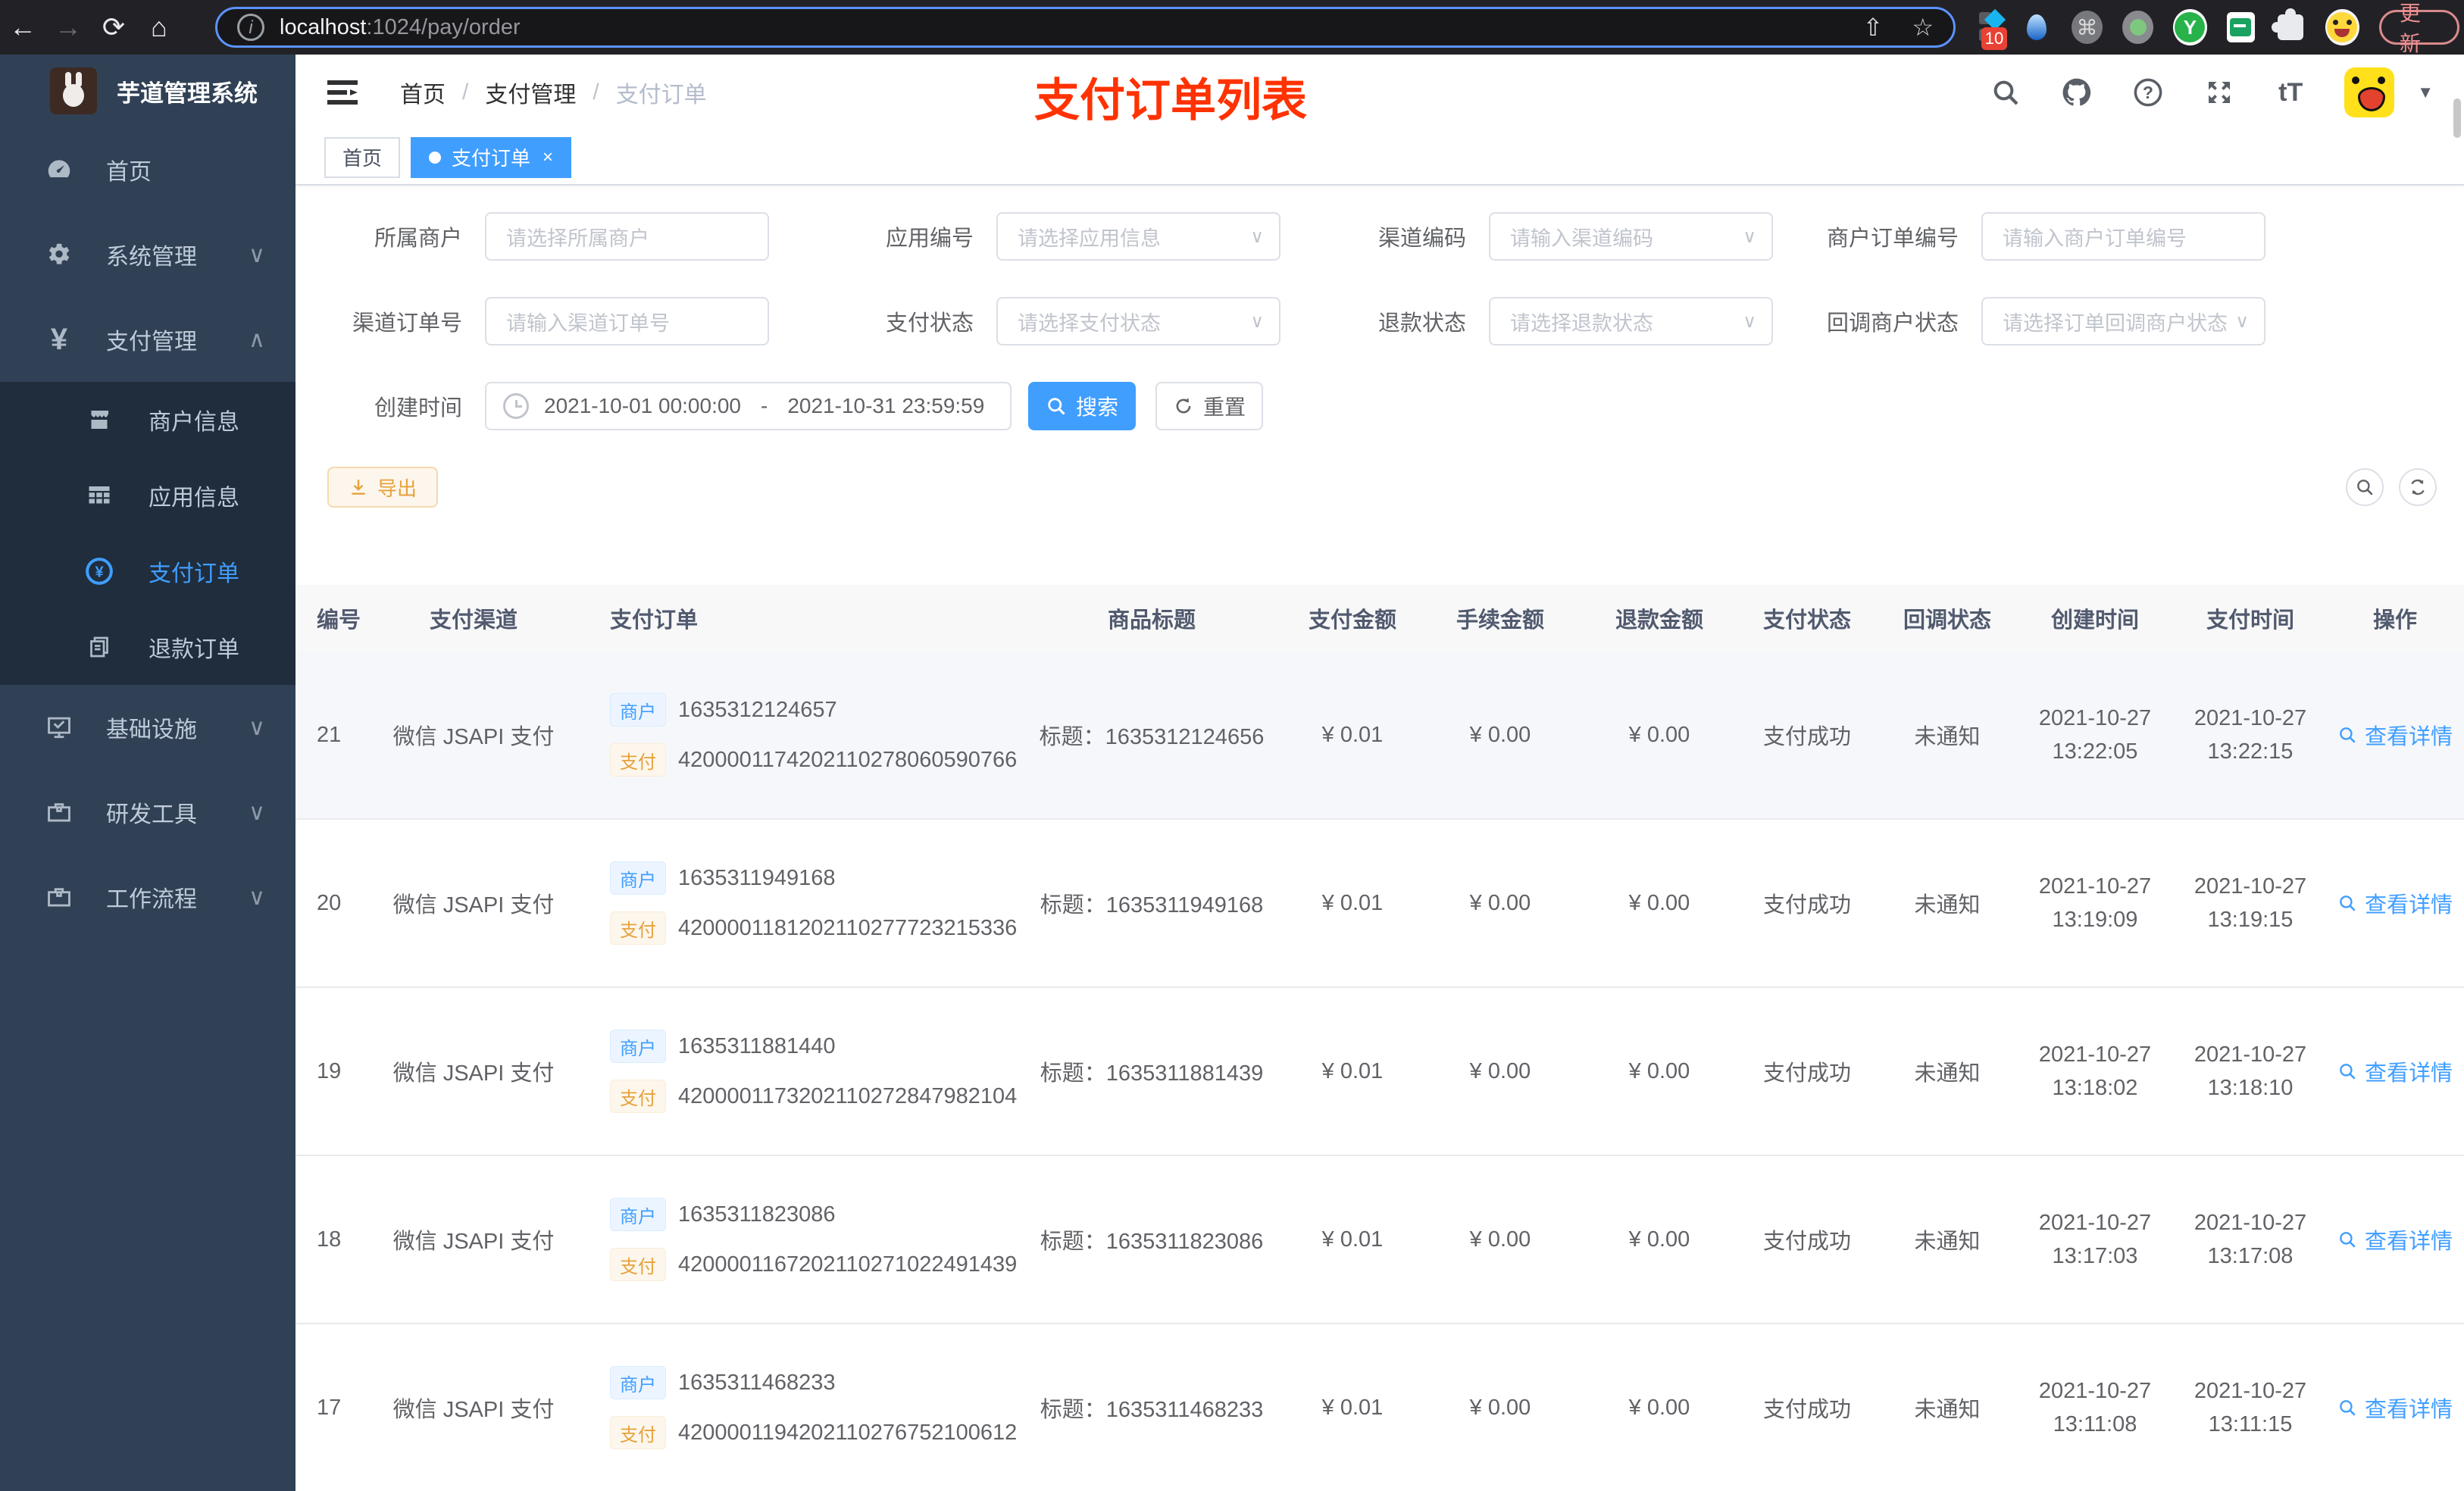 Image resolution: width=2464 pixels, height=1491 pixels. What do you see at coordinates (2005, 92) in the screenshot?
I see `search-icon` at bounding box center [2005, 92].